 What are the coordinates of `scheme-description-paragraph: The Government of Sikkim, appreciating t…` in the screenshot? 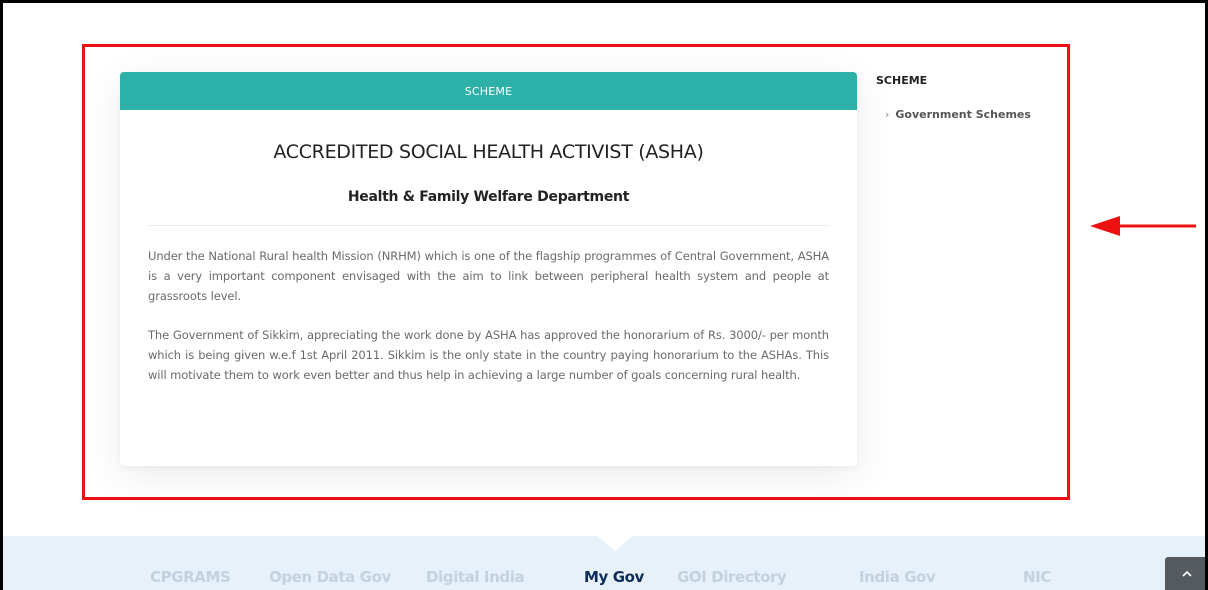 It's located at (488, 355).